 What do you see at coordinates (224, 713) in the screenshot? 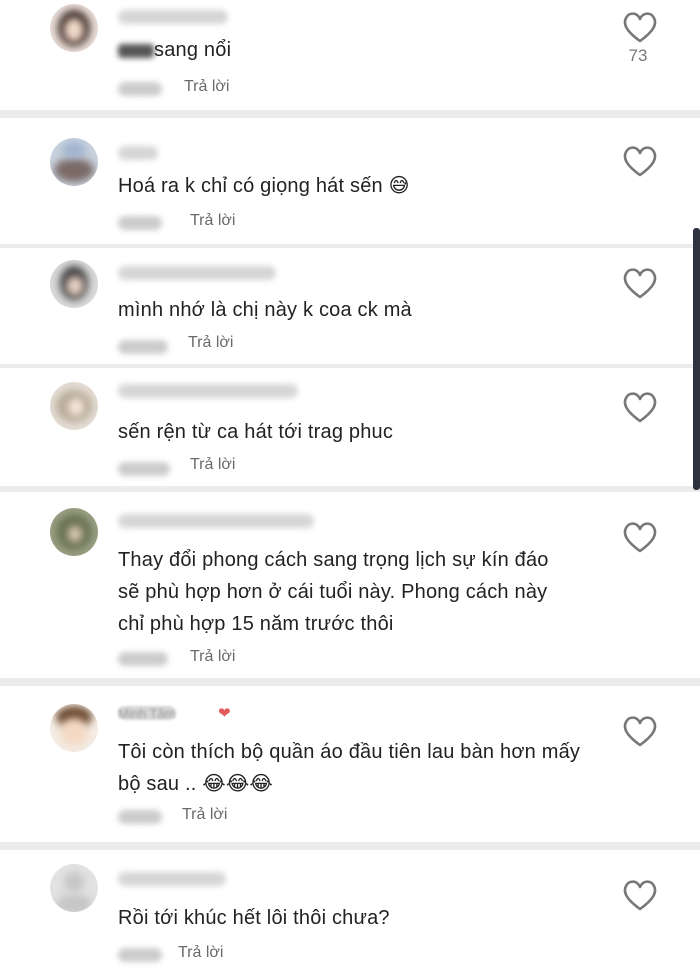
I see `heart-badge-icon: ❤` at bounding box center [224, 713].